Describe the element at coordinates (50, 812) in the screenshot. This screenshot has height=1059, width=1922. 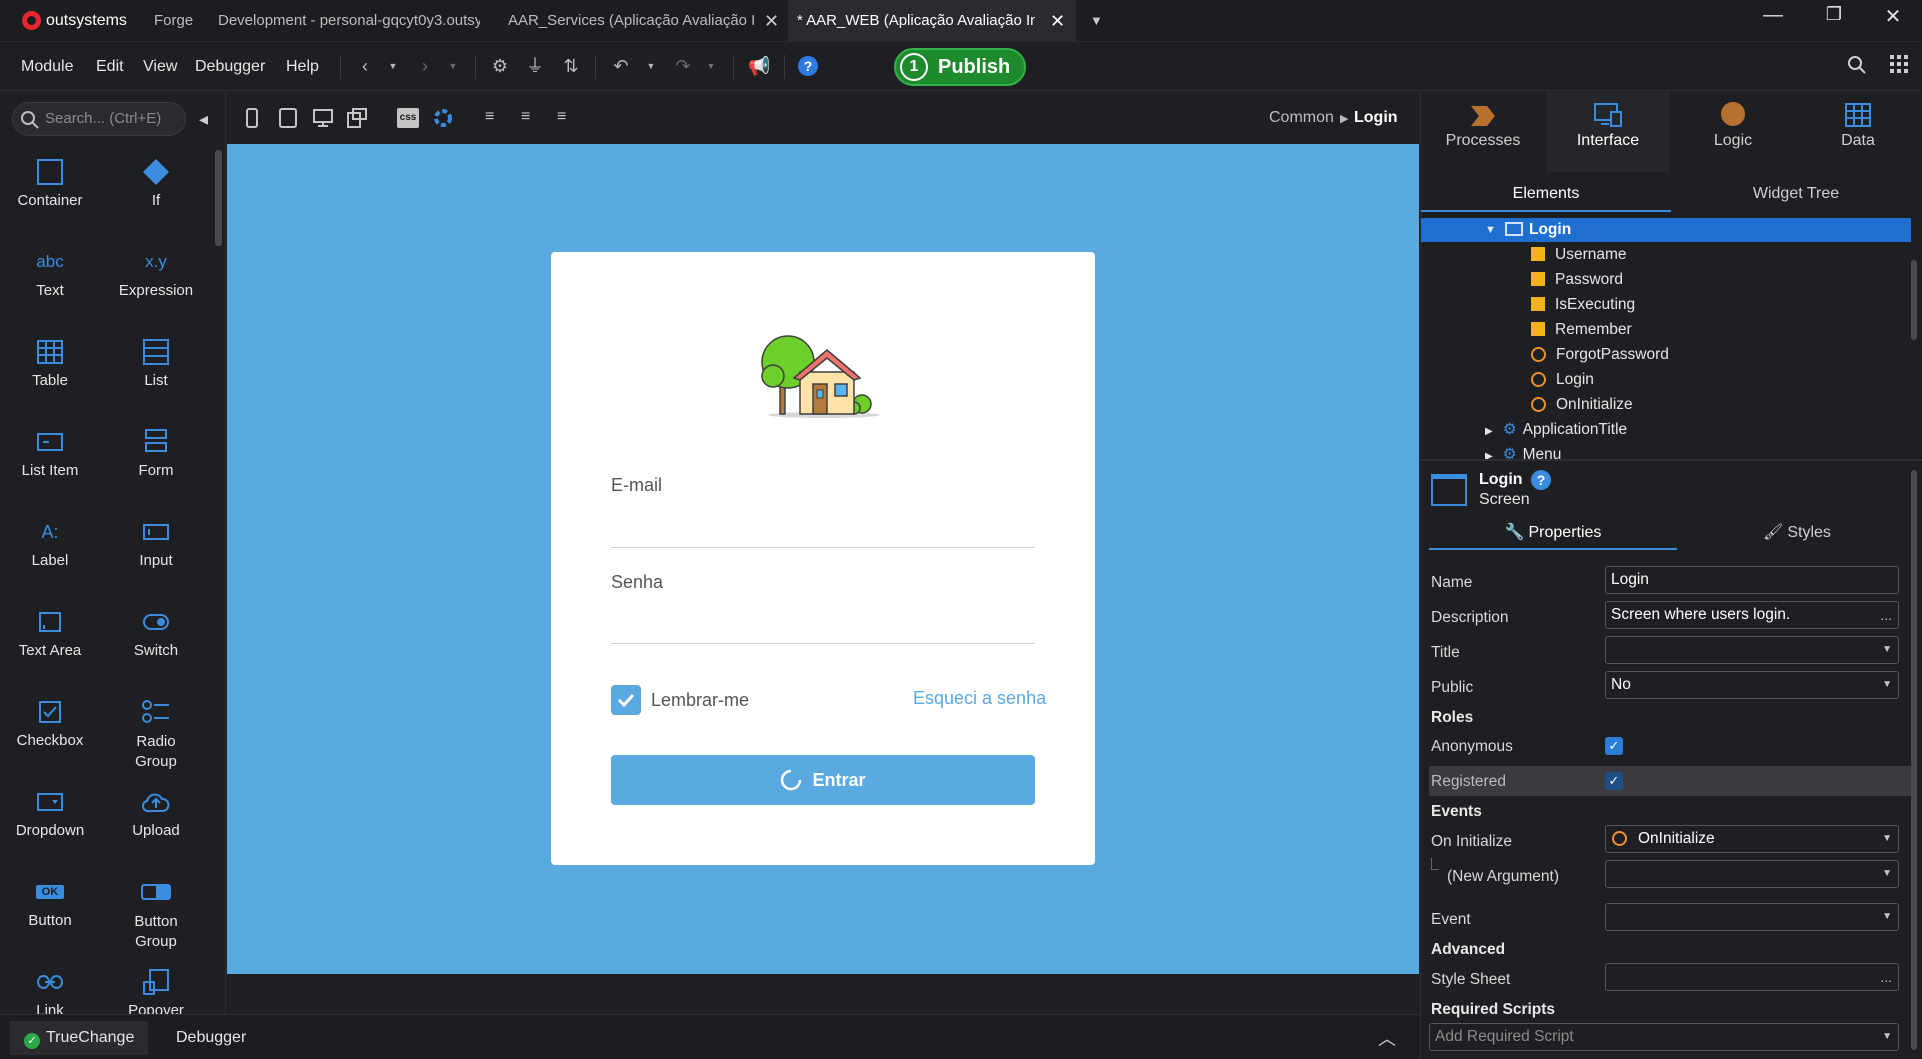
I see `widget-dropdown: Dropdown` at that location.